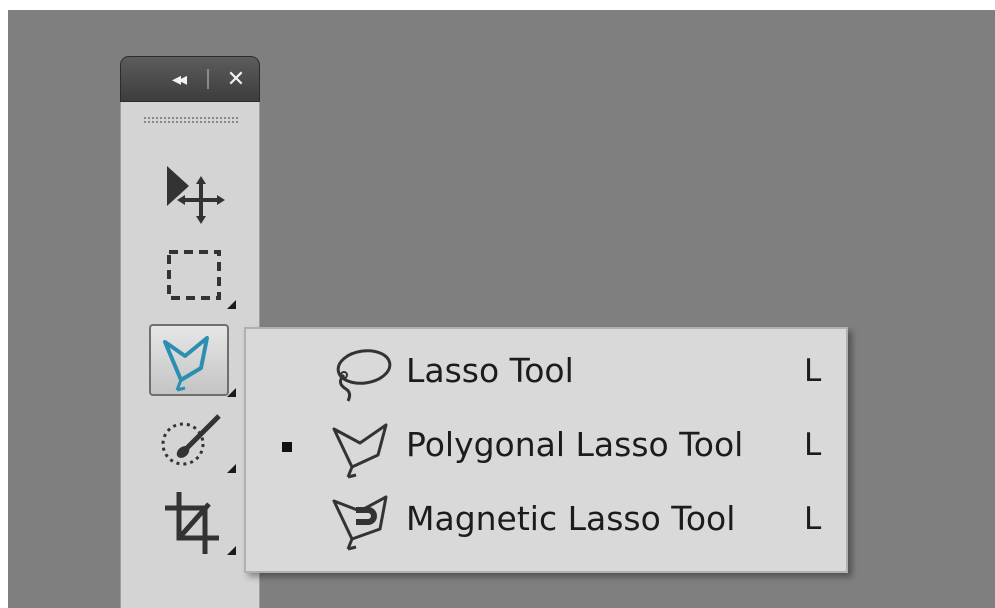 Image resolution: width=995 pixels, height=608 pixels. I want to click on move-tool-button, so click(189, 191).